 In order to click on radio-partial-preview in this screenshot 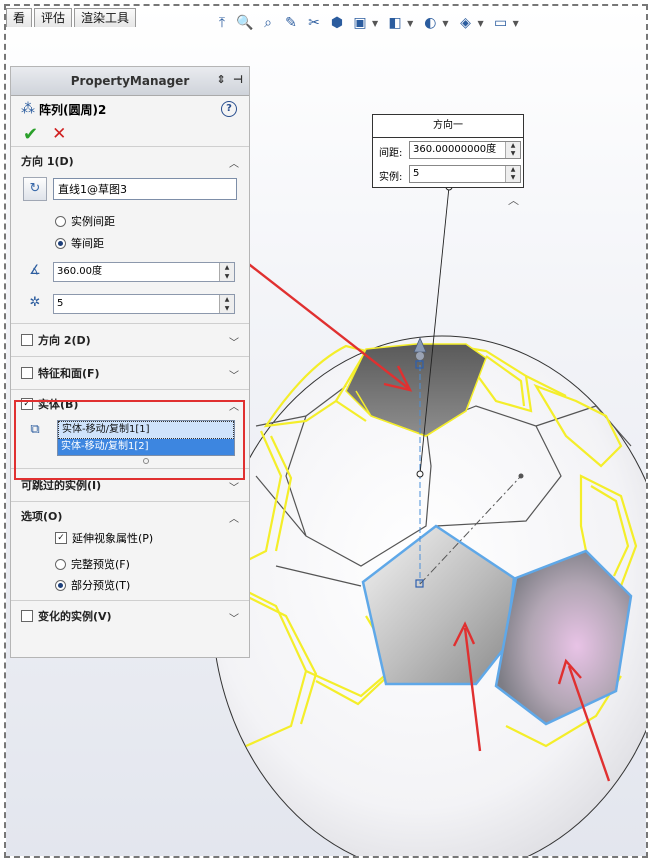, I will do `click(60, 585)`.